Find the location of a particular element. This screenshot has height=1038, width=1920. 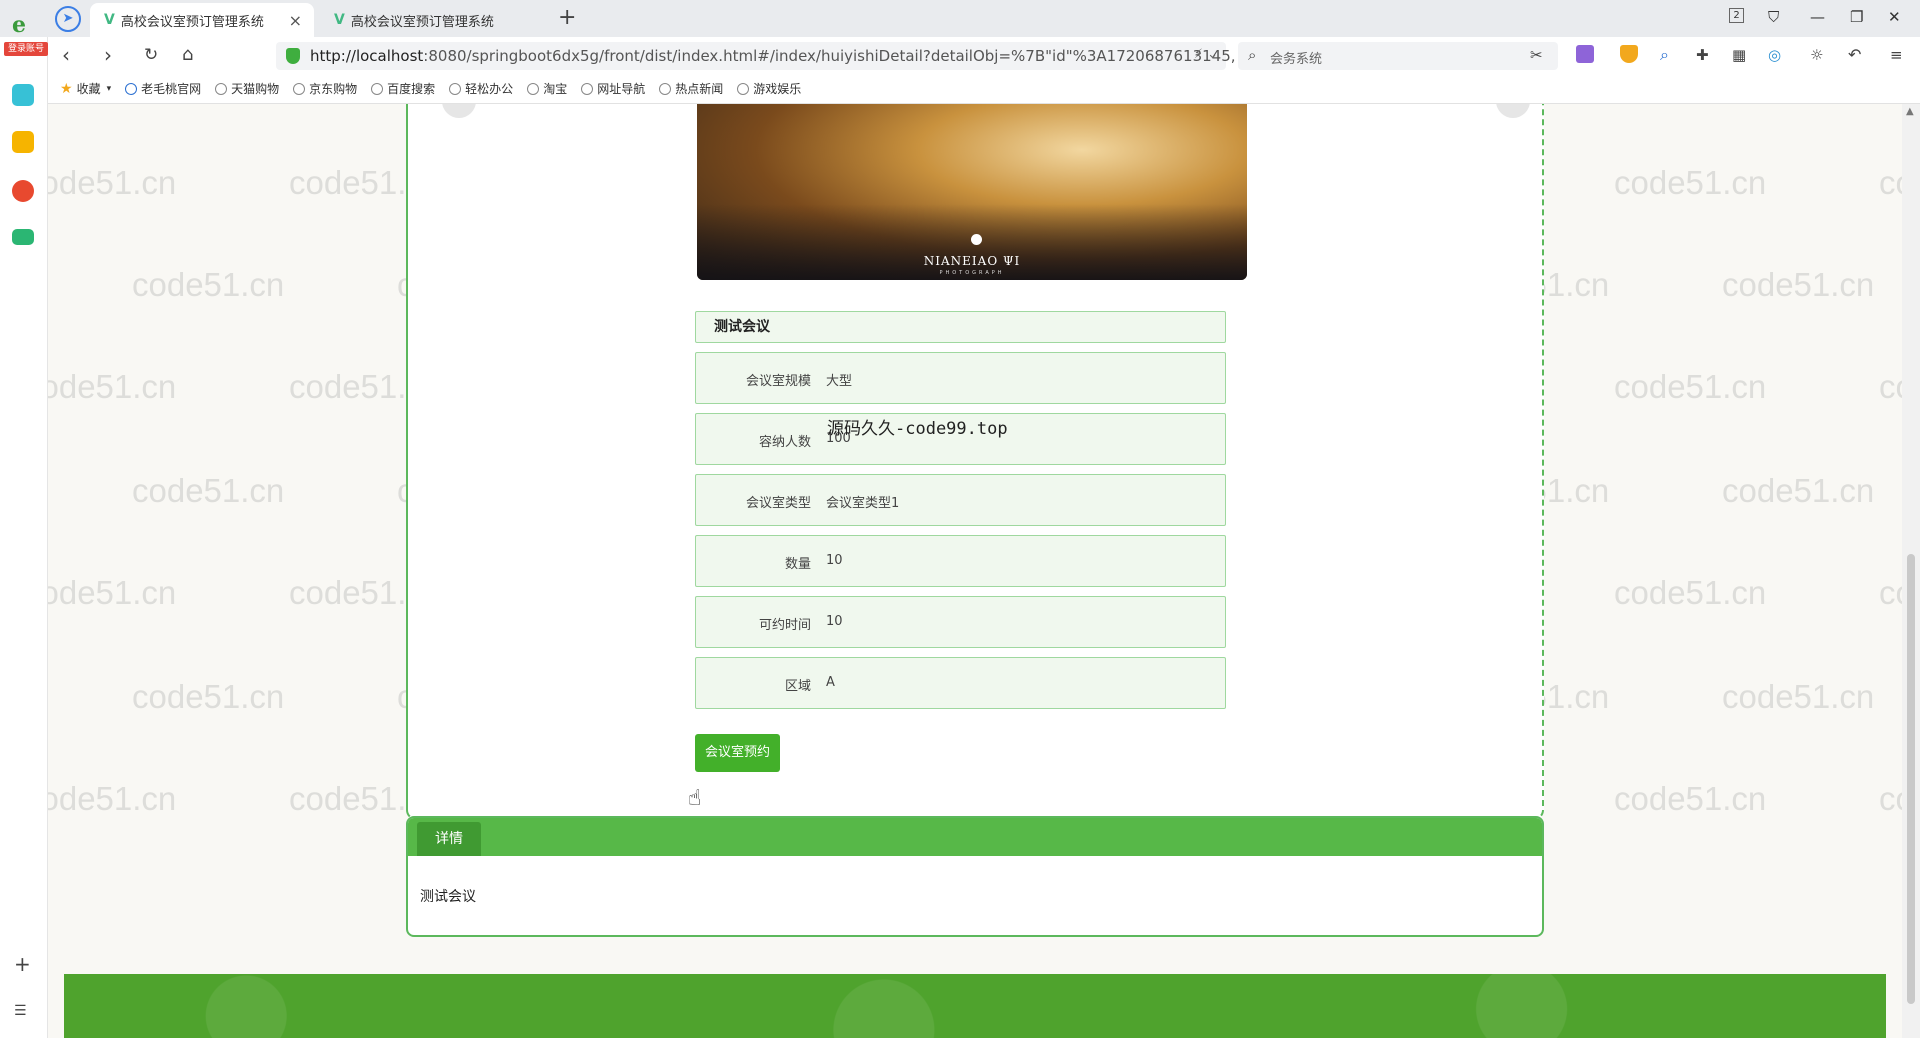

address-dropdown-icon: ⚡ ⌄ is located at coordinates (1206, 54).